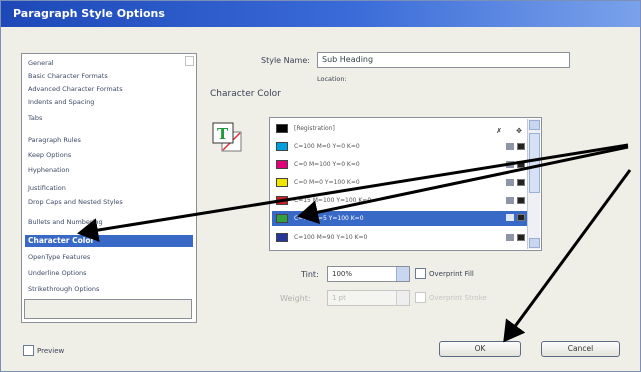  I want to click on scroll-thumb, so click(534, 163).